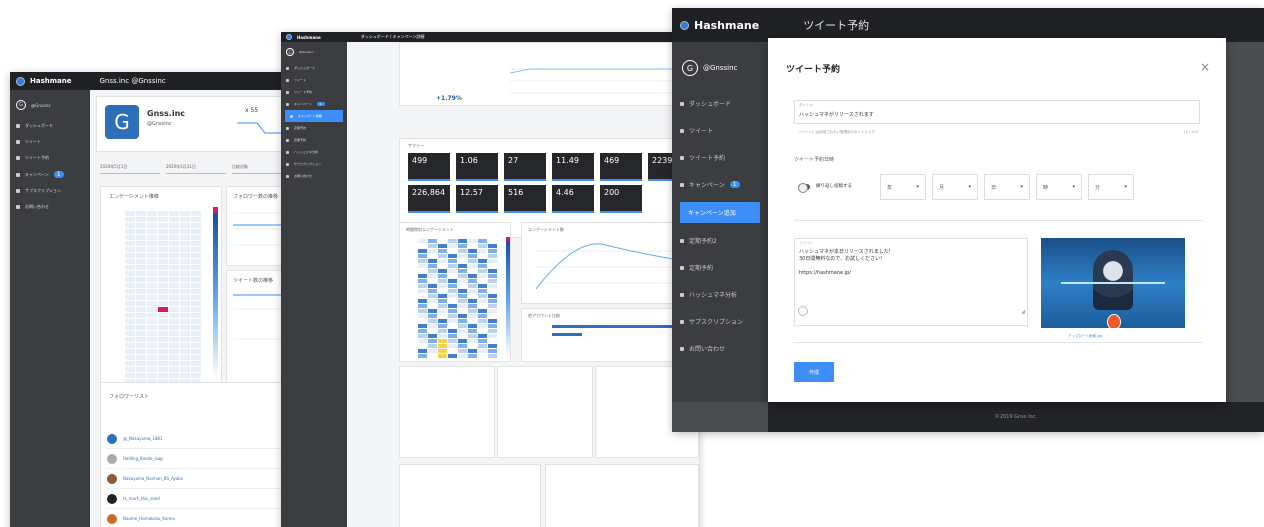 Image resolution: width=1264 pixels, height=527 pixels. Describe the element at coordinates (314, 152) in the screenshot. I see `sidebar-item-7: ハッシュマネ分析` at that location.